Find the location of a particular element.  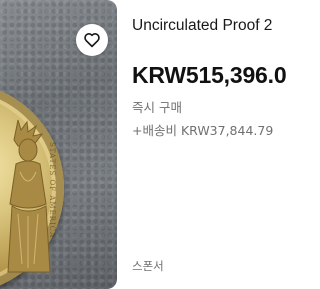

listing-price: KRW515,396.0 is located at coordinates (209, 75).